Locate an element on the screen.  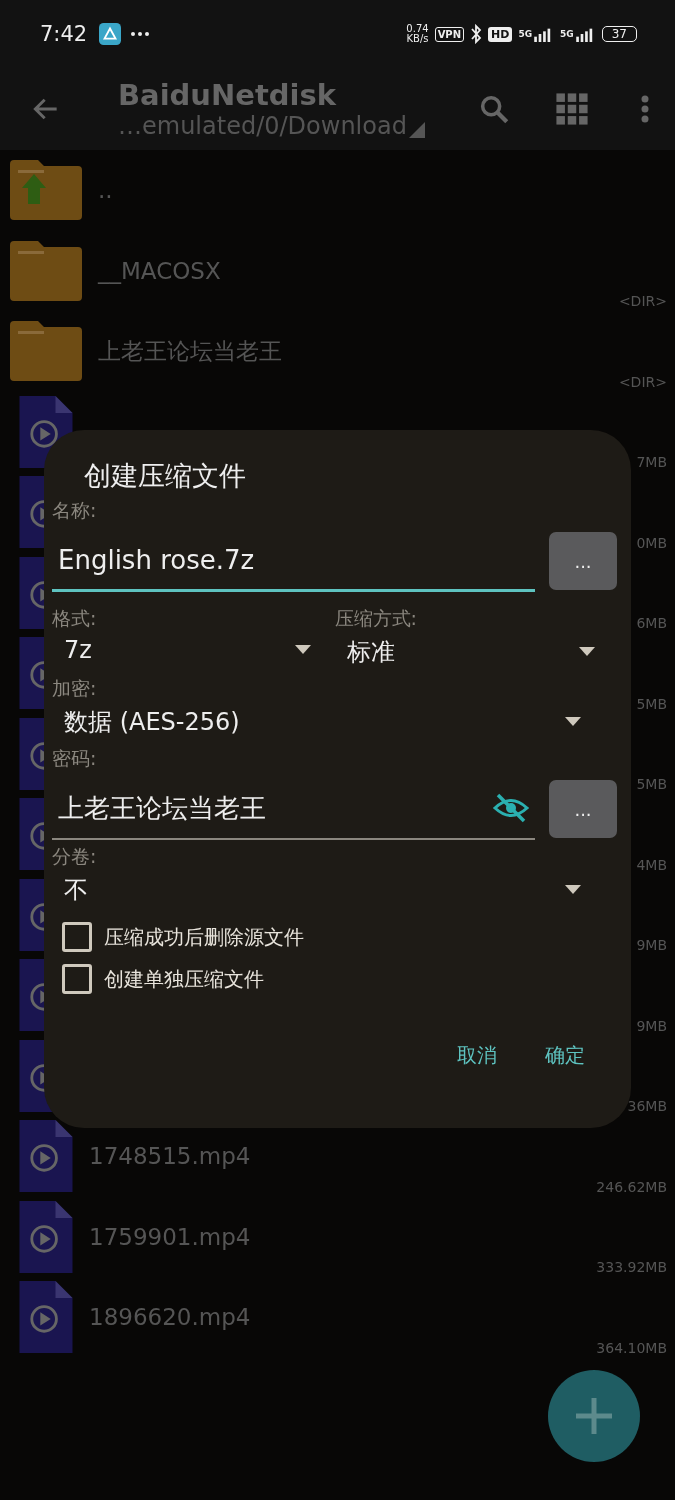
file-size: 0MB is located at coordinates (651, 542).